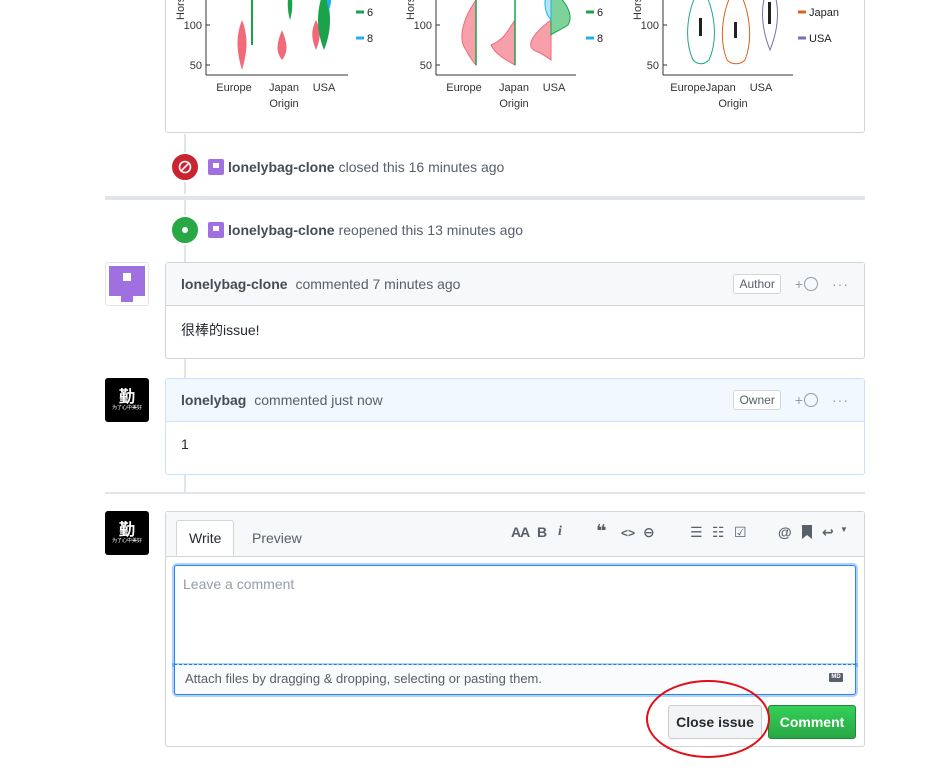  What do you see at coordinates (205, 538) in the screenshot?
I see `tab-write: Write` at bounding box center [205, 538].